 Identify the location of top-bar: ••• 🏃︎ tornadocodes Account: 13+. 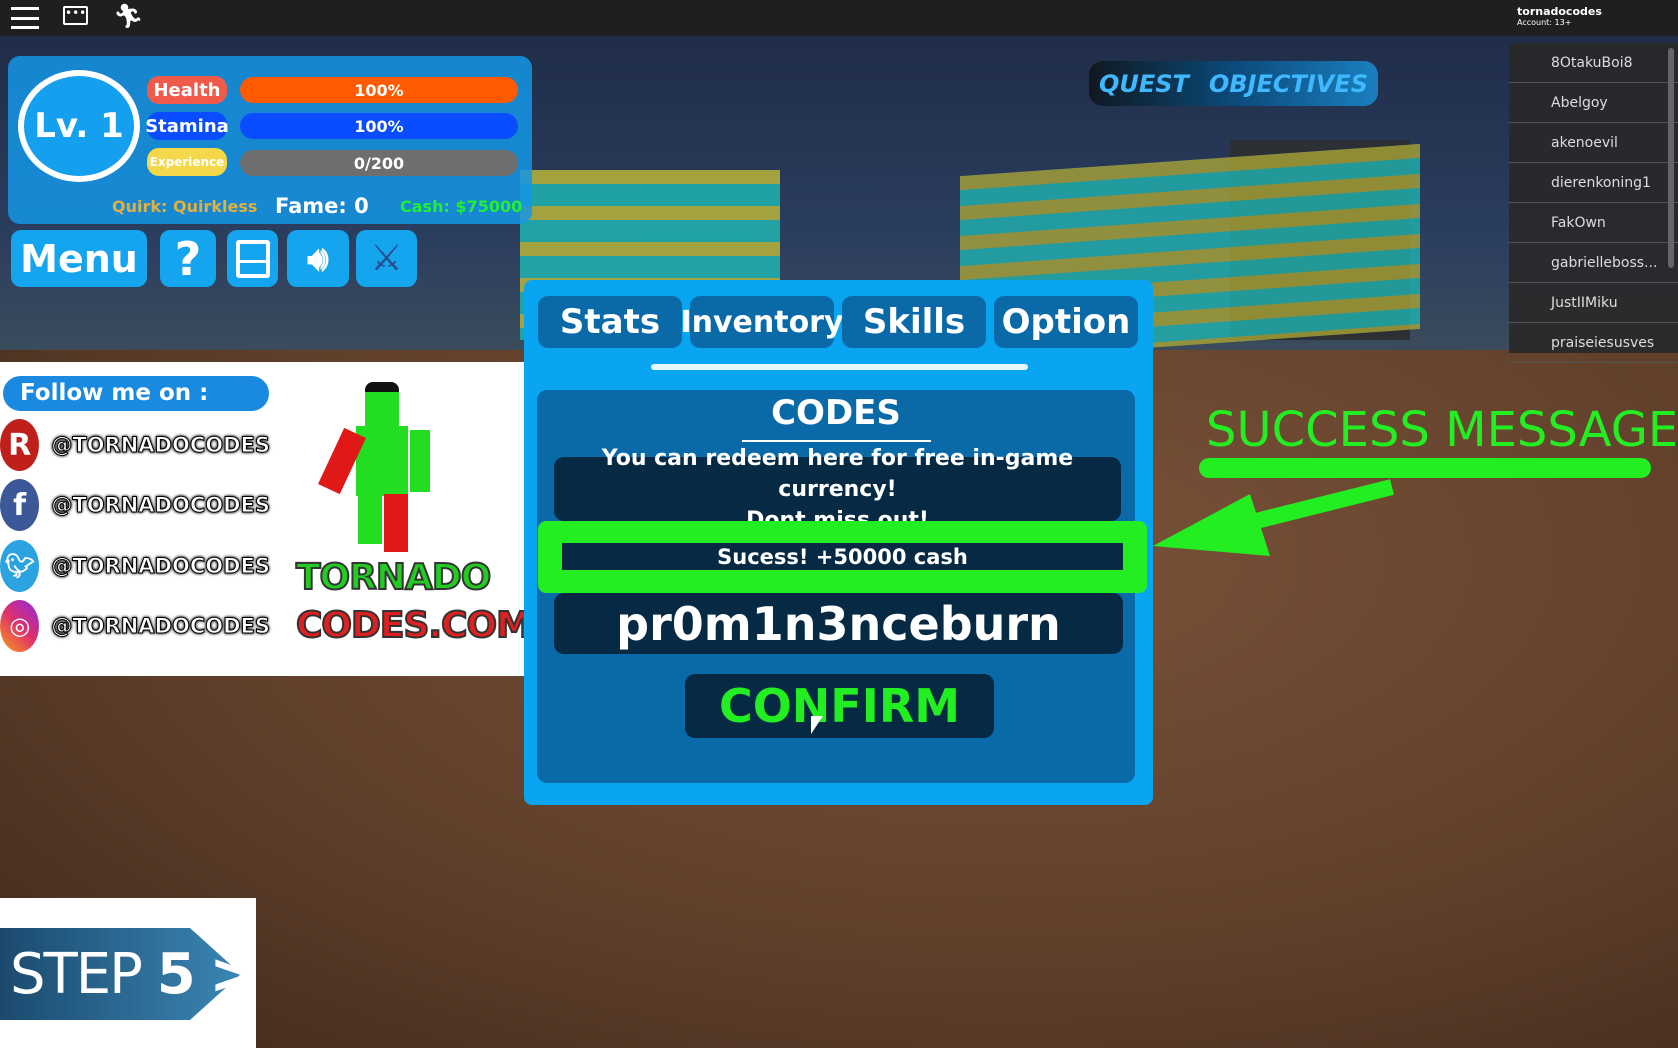
(839, 18).